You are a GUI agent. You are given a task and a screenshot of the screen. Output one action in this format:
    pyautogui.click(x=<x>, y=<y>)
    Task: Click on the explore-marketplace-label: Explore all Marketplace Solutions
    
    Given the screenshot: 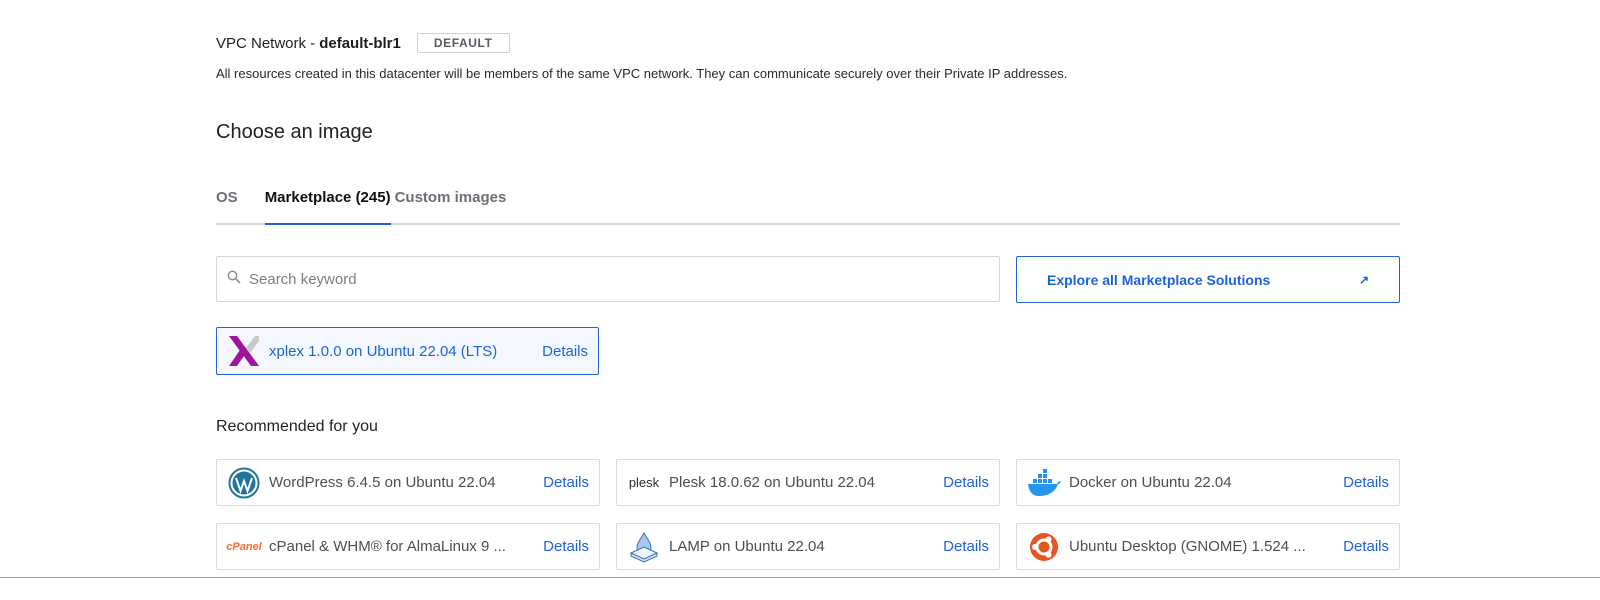 What is the action you would take?
    pyautogui.click(x=1159, y=279)
    